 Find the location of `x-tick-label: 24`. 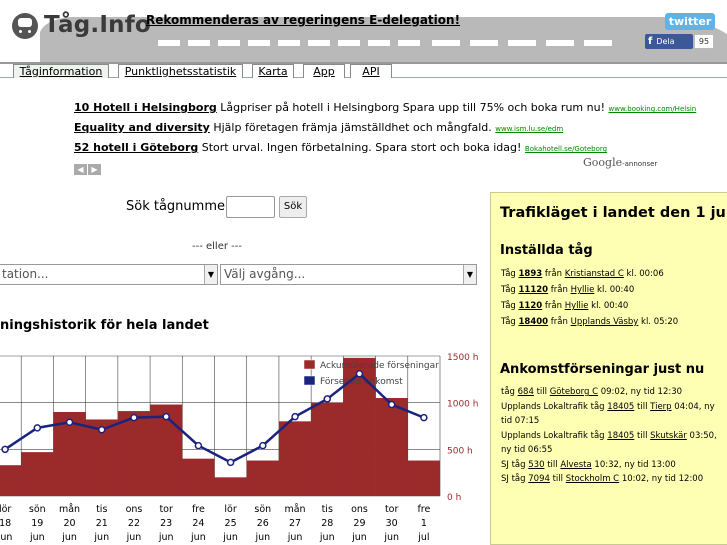

x-tick-label: 24 is located at coordinates (198, 523).